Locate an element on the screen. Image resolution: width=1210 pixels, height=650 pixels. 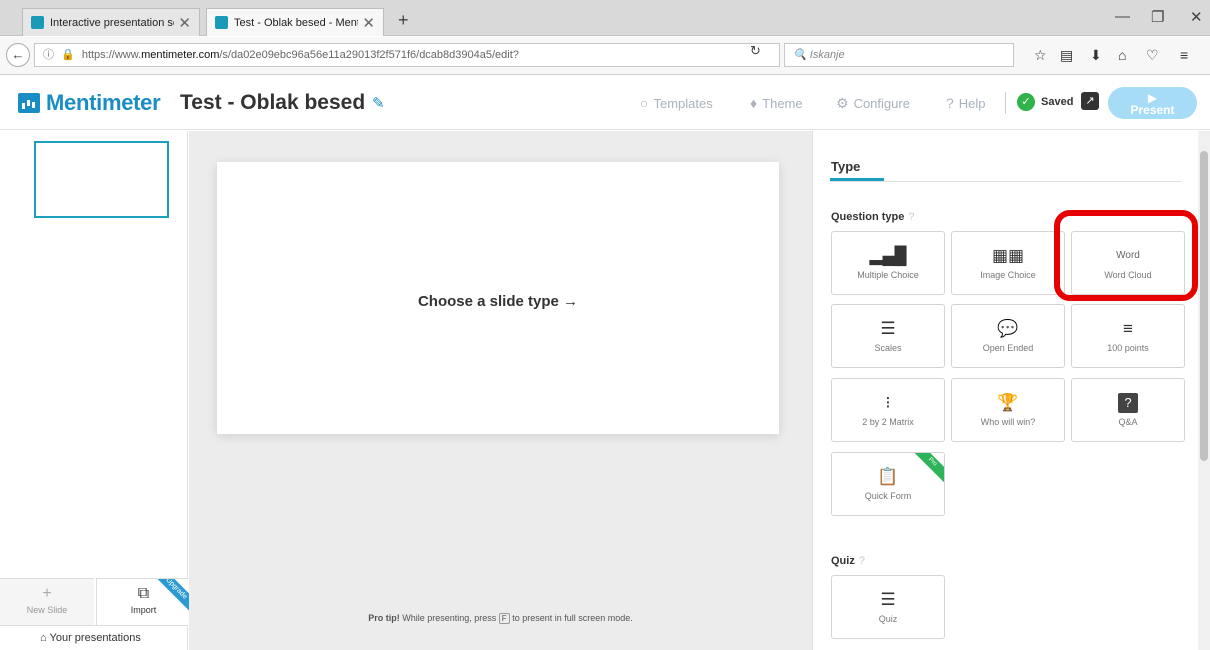
reload-icon: ↻ is located at coordinates (755, 51).